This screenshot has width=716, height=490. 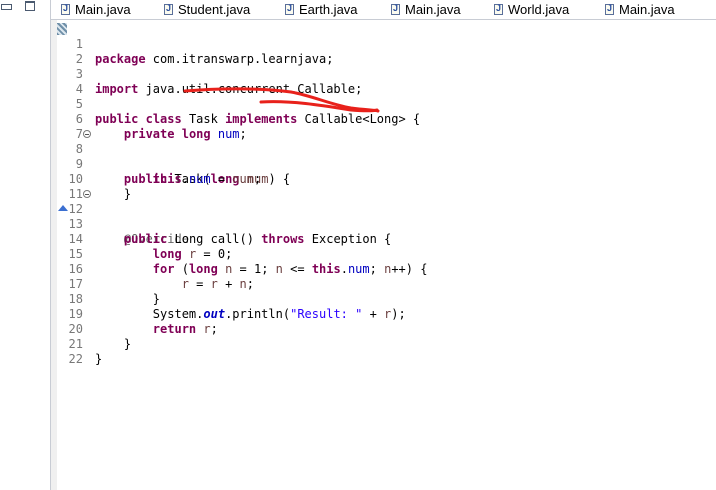 I want to click on tab-main-java-3: J Main.java, so click(x=640, y=9).